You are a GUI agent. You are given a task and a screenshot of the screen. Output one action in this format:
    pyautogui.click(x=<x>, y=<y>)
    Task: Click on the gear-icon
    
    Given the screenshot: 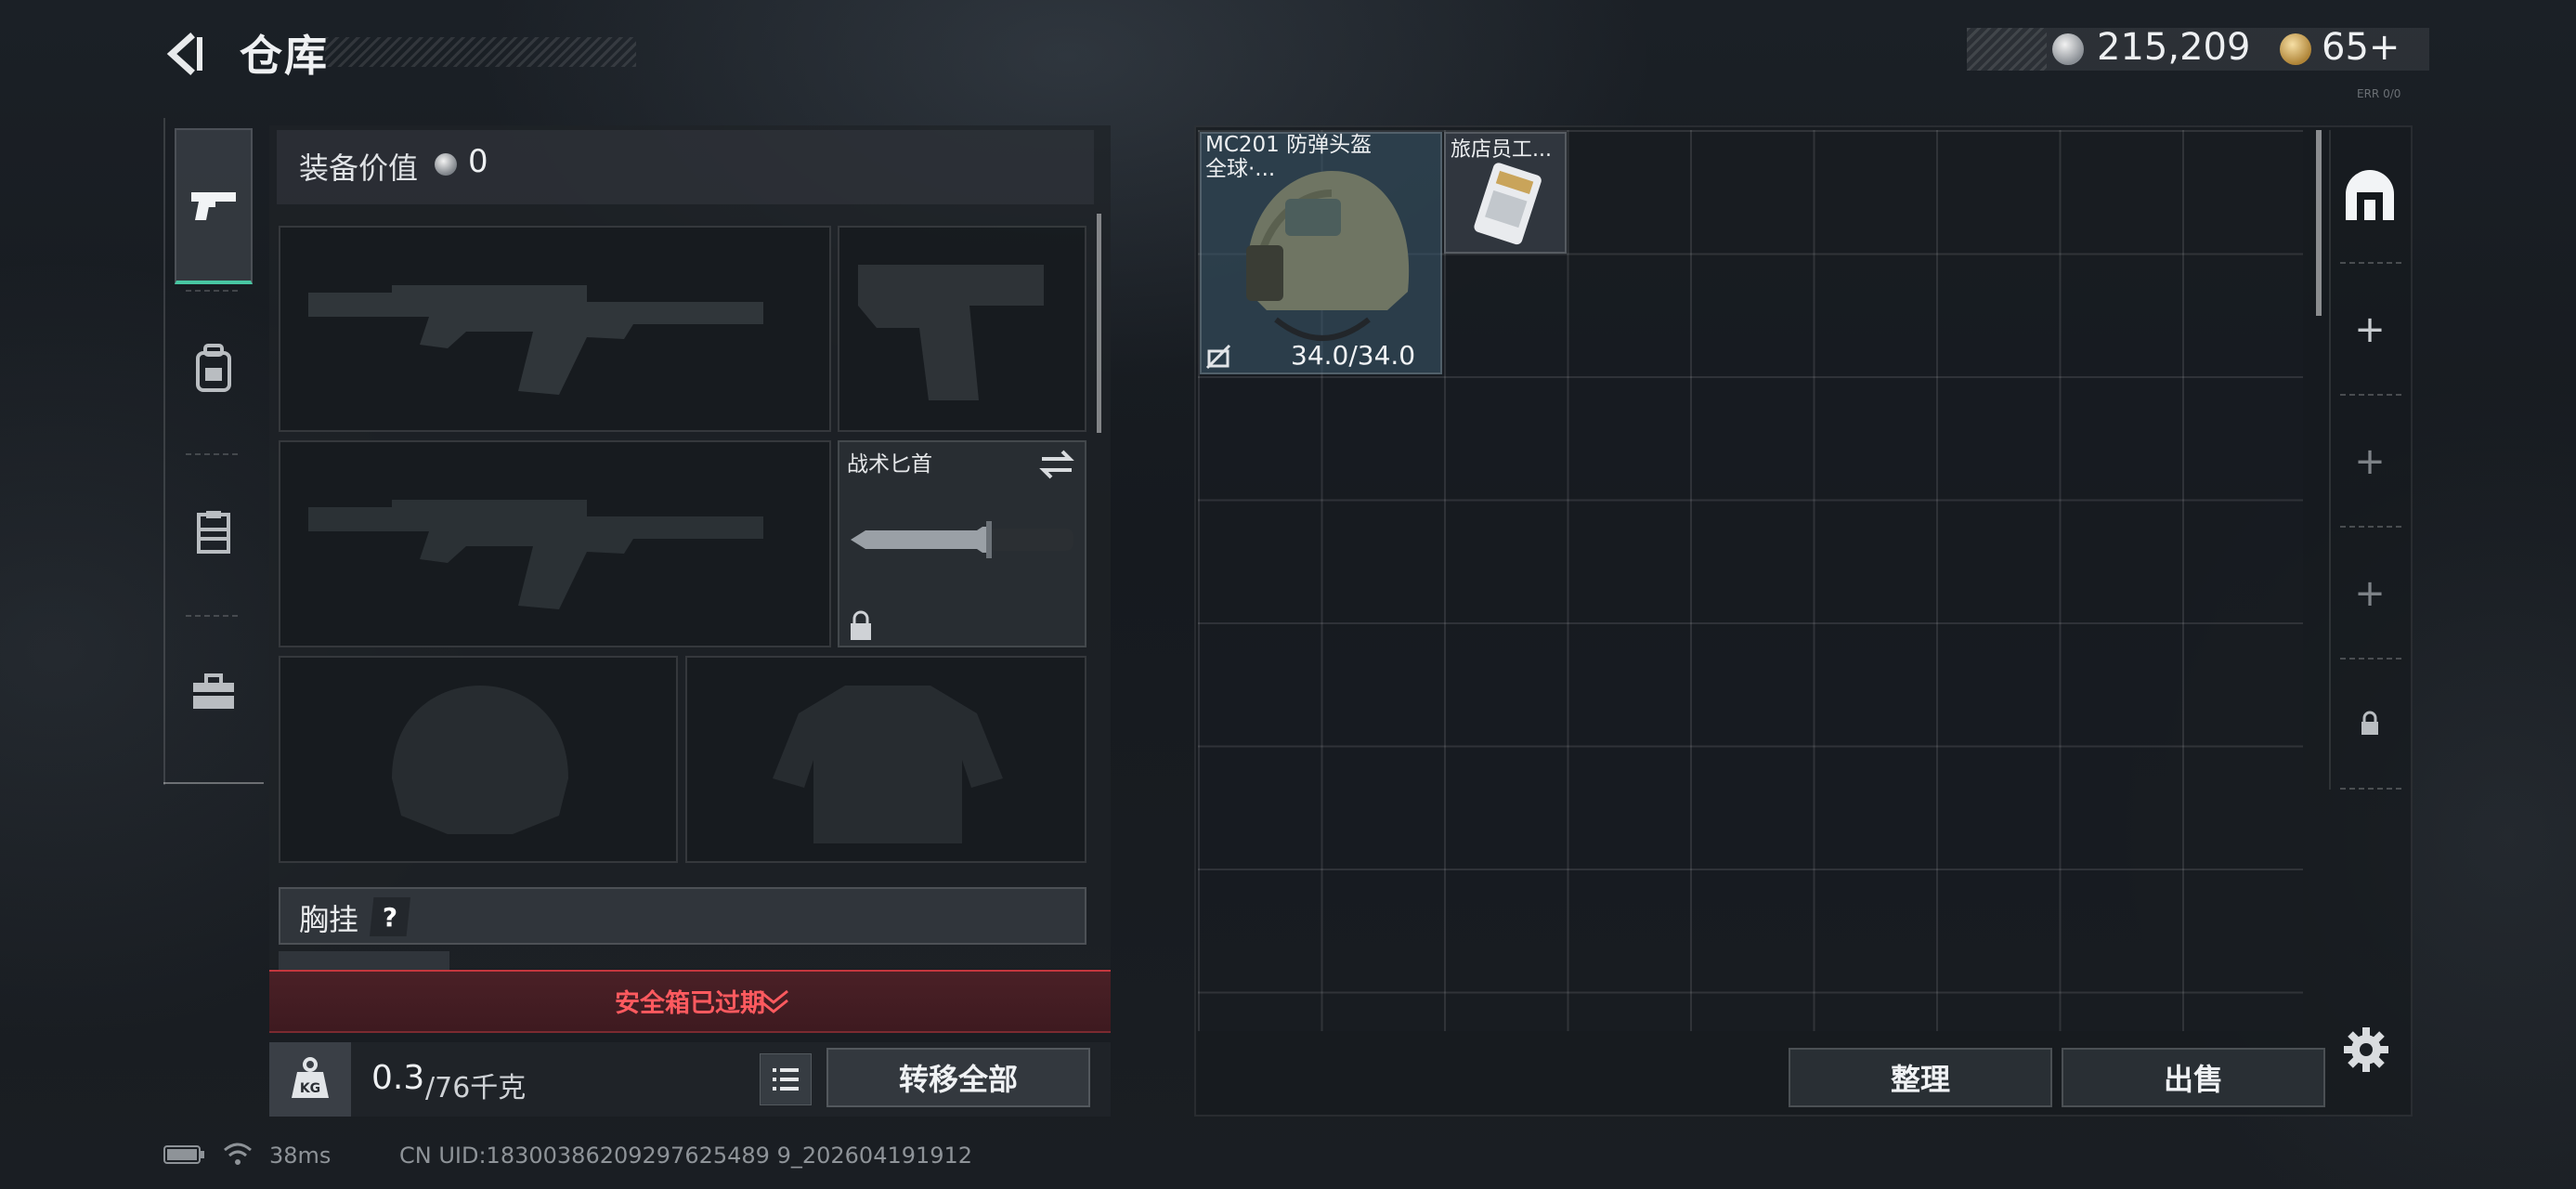 What is the action you would take?
    pyautogui.click(x=2366, y=1050)
    